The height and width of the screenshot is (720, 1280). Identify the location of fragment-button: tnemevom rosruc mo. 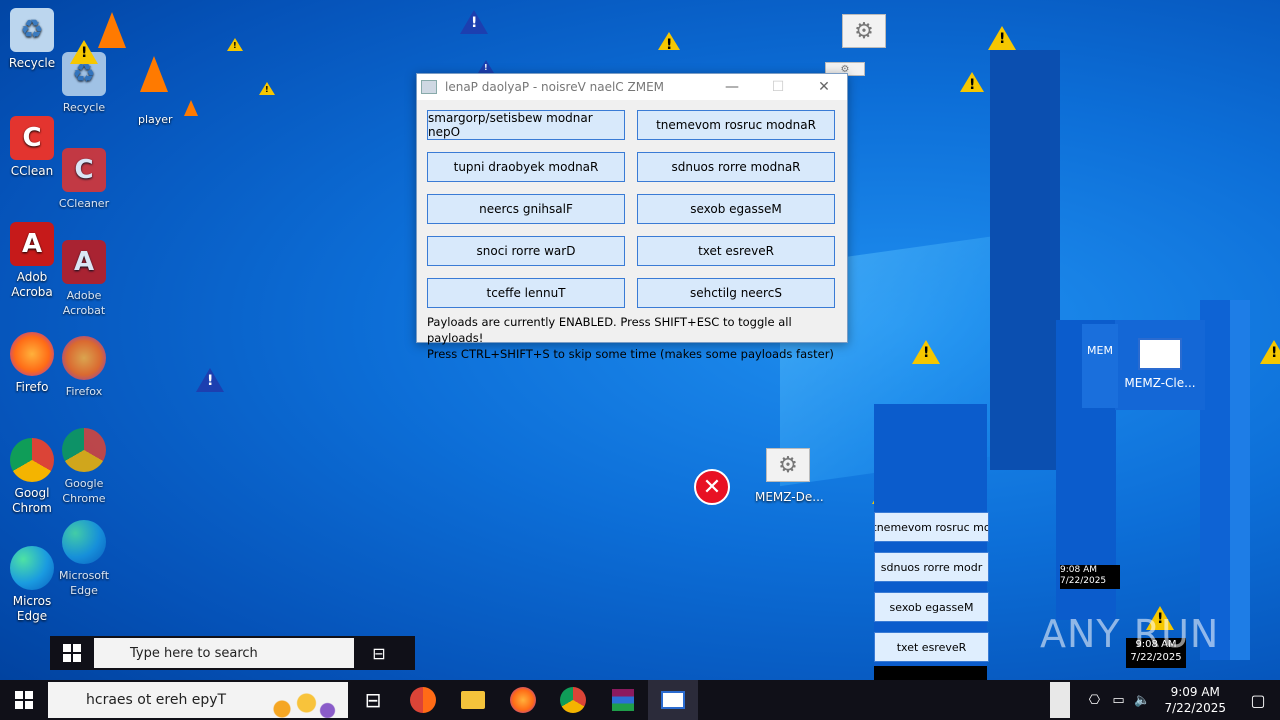
(931, 527).